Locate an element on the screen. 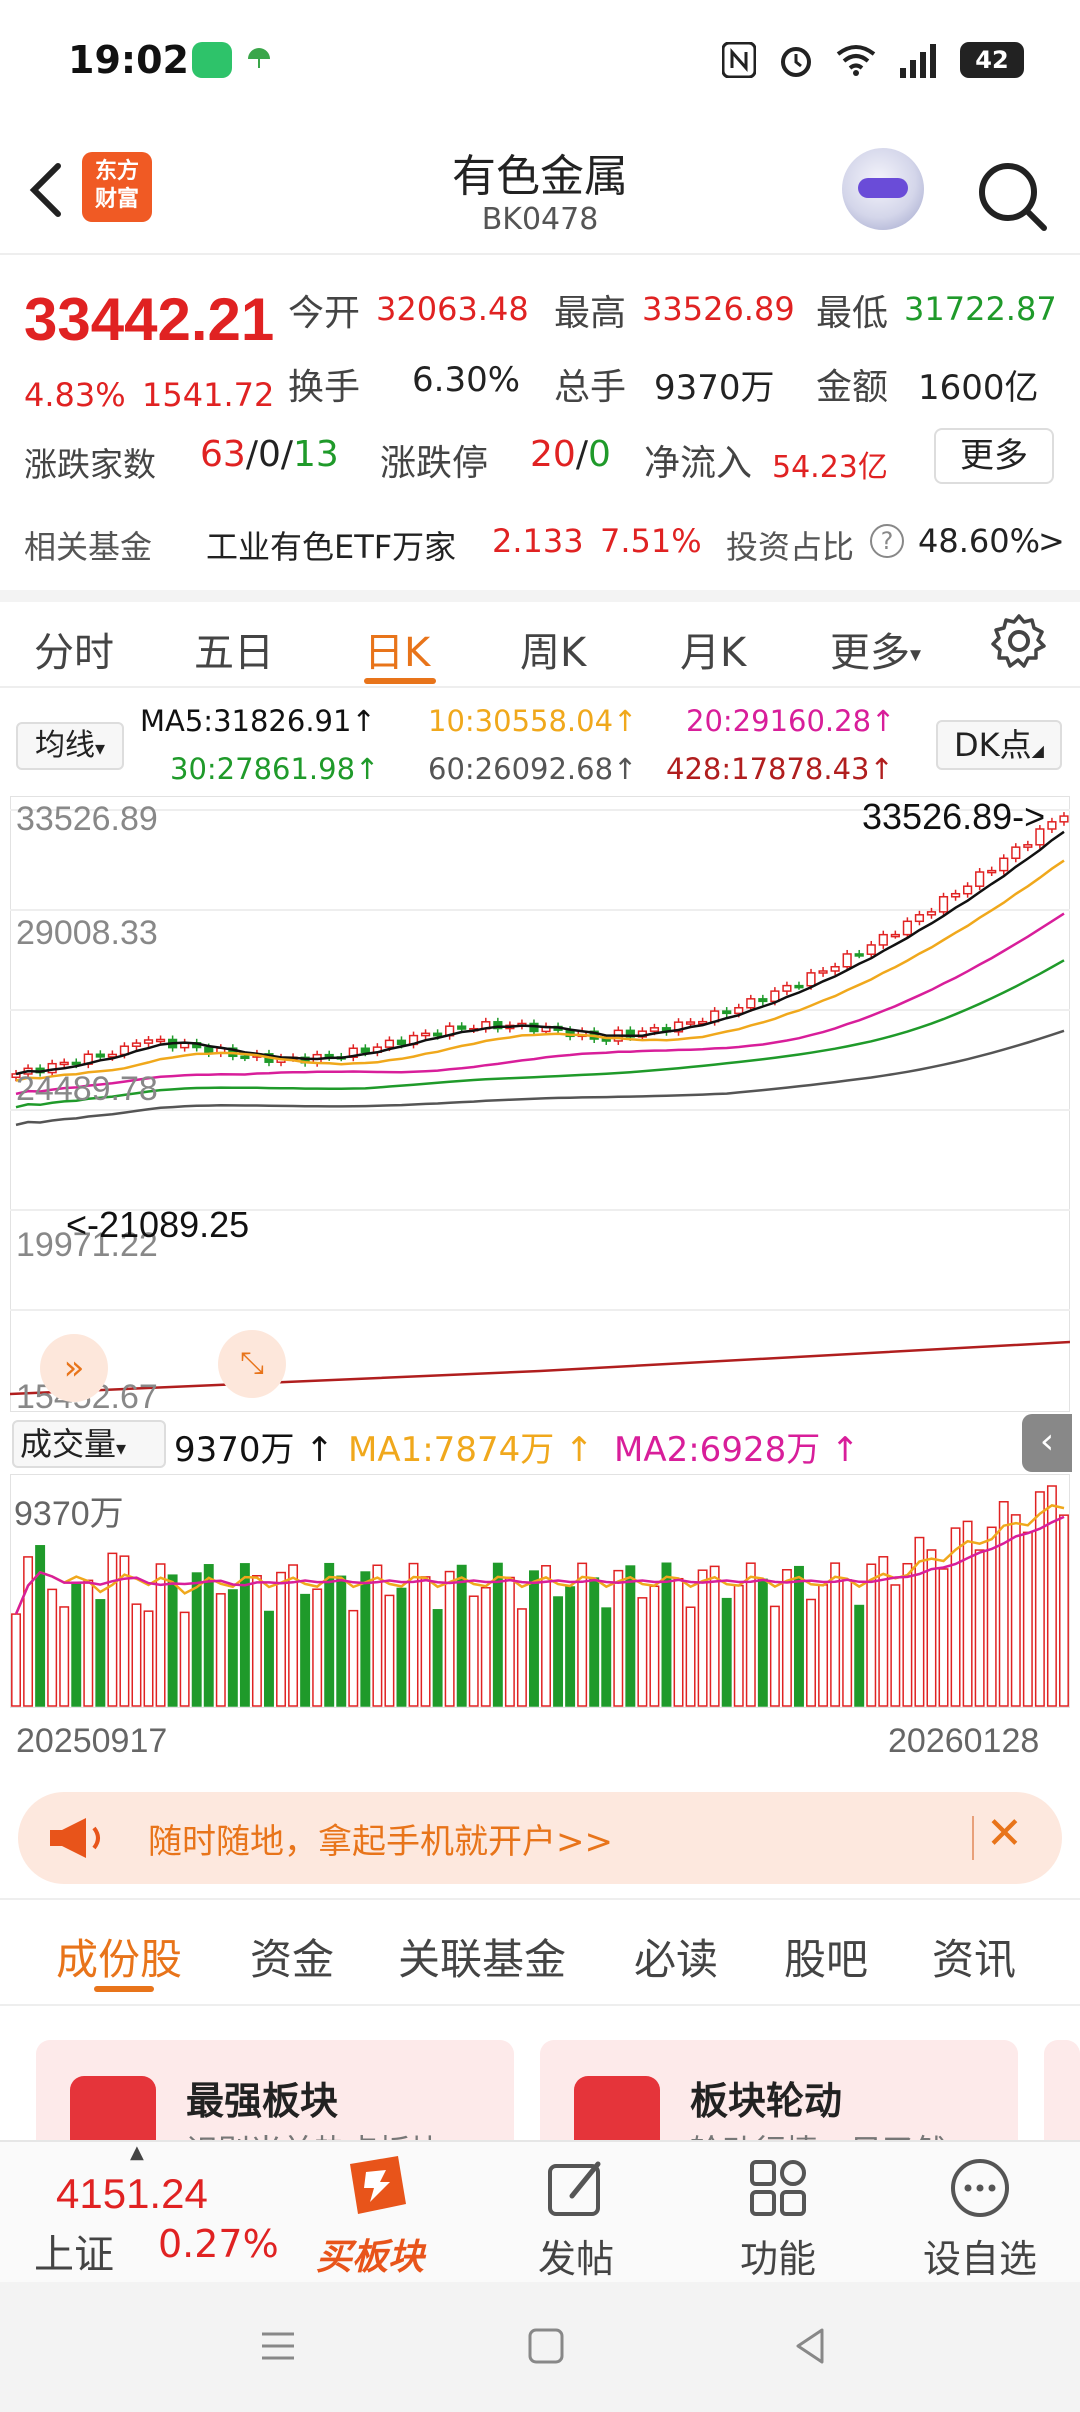 This screenshot has width=1080, height=2412. help-icon: ? is located at coordinates (887, 541).